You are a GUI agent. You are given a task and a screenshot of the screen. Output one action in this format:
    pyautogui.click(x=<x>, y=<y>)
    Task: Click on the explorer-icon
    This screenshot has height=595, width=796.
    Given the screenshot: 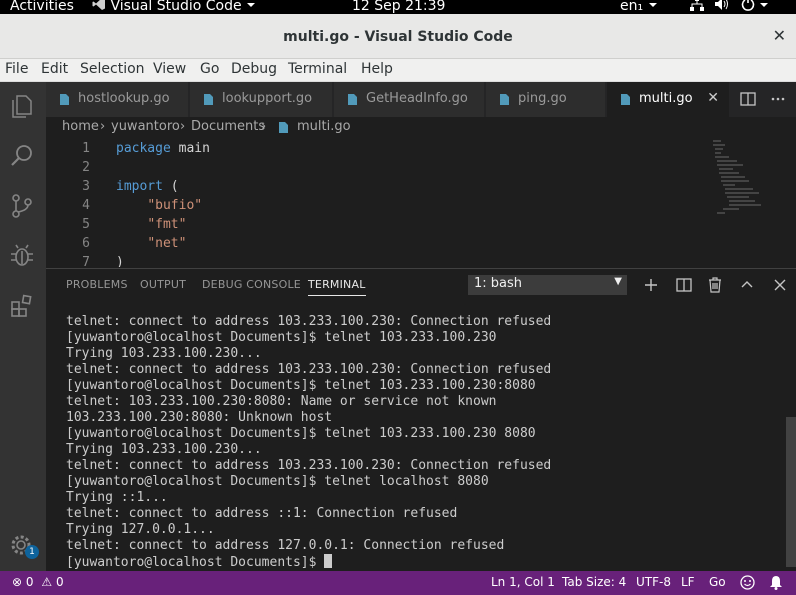 What is the action you would take?
    pyautogui.click(x=22, y=106)
    